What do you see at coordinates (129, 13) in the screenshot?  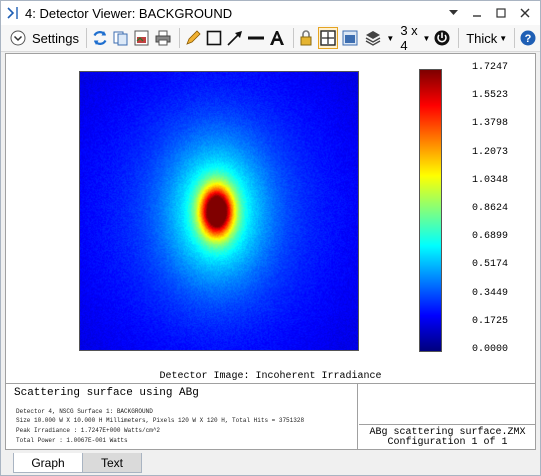 I see `window-title: 4: Detector Viewer: BACKGROUND` at bounding box center [129, 13].